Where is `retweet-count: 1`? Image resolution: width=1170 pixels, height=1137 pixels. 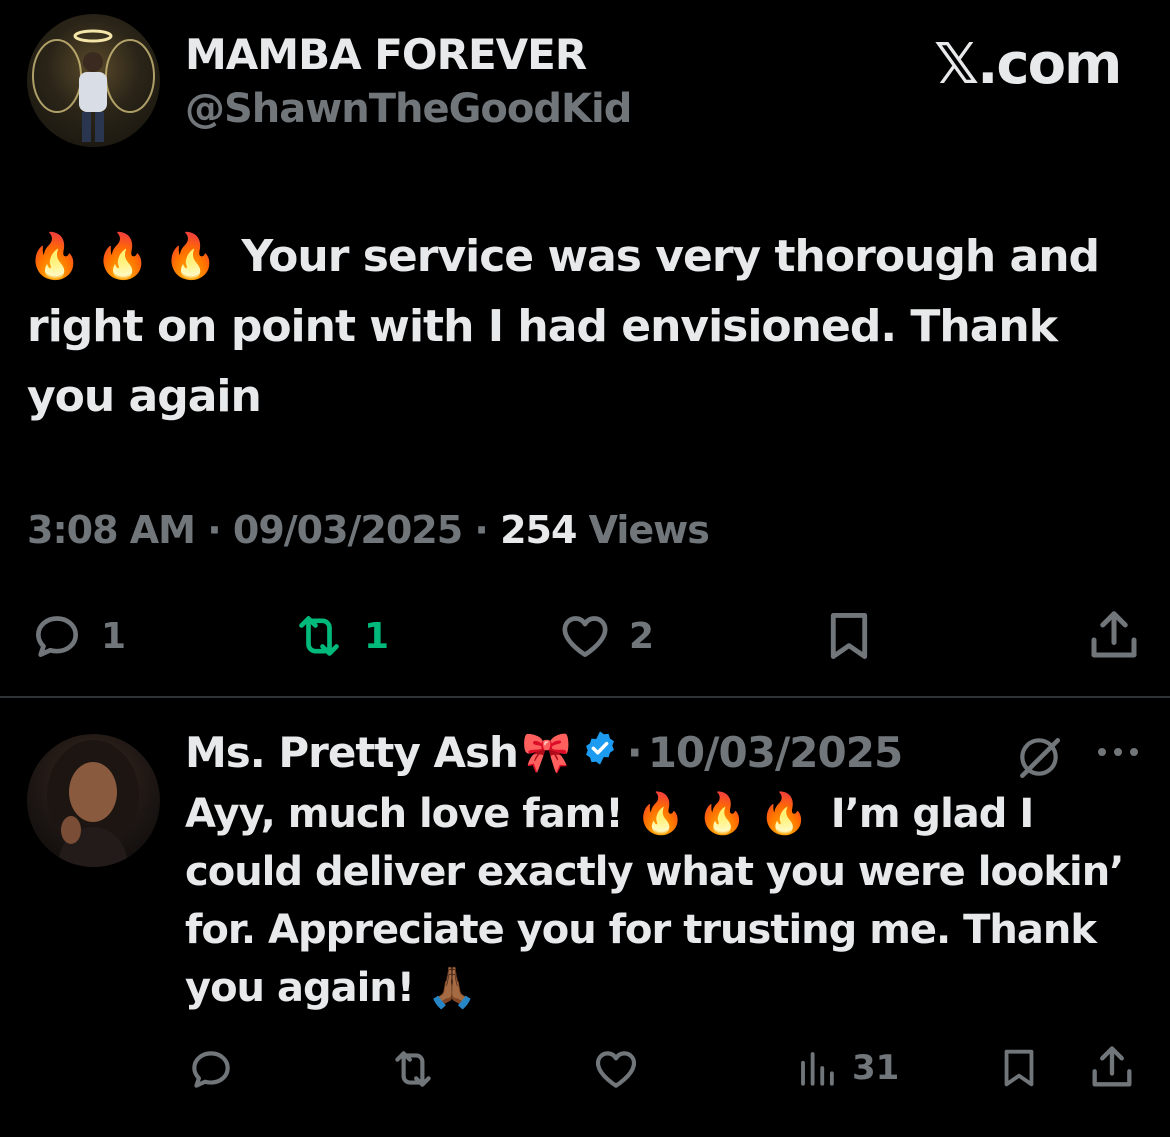
retweet-count: 1 is located at coordinates (377, 636).